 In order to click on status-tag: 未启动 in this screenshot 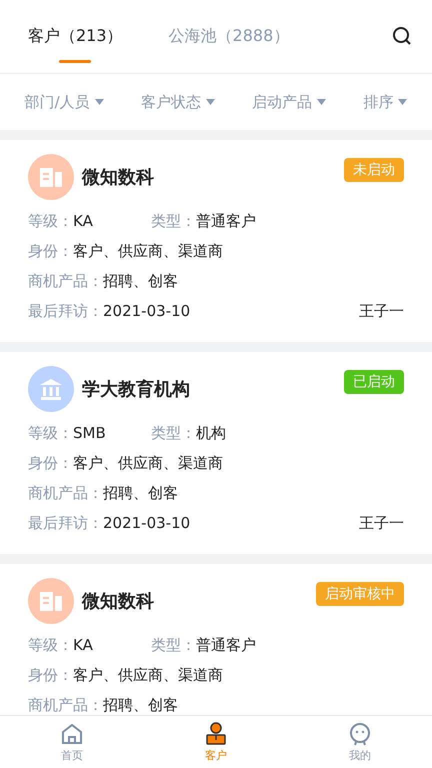, I will do `click(374, 170)`.